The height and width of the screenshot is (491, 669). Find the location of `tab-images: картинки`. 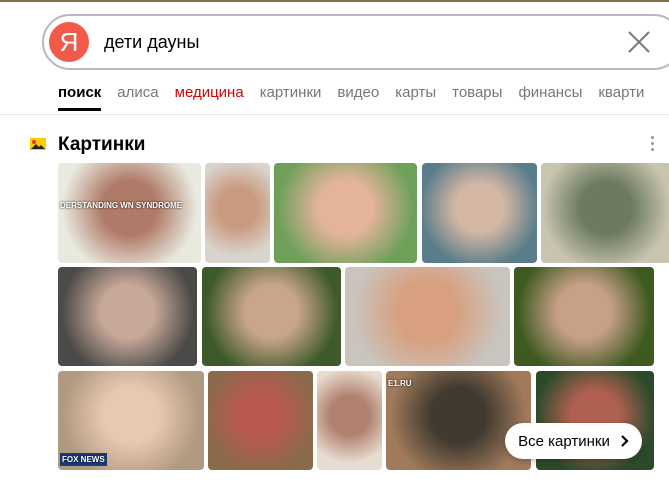

tab-images: картинки is located at coordinates (291, 97).